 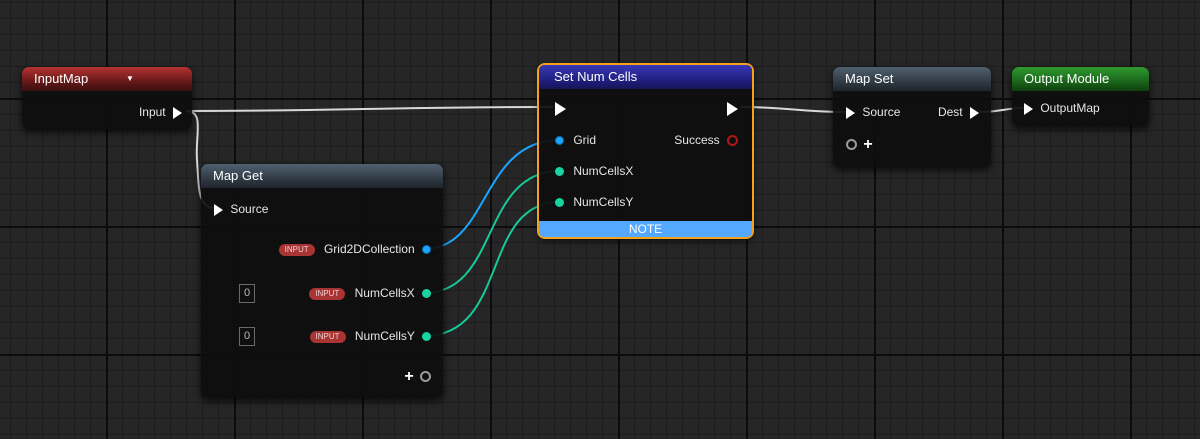 I want to click on setnumcells-input-grid: Grid, so click(x=575, y=140).